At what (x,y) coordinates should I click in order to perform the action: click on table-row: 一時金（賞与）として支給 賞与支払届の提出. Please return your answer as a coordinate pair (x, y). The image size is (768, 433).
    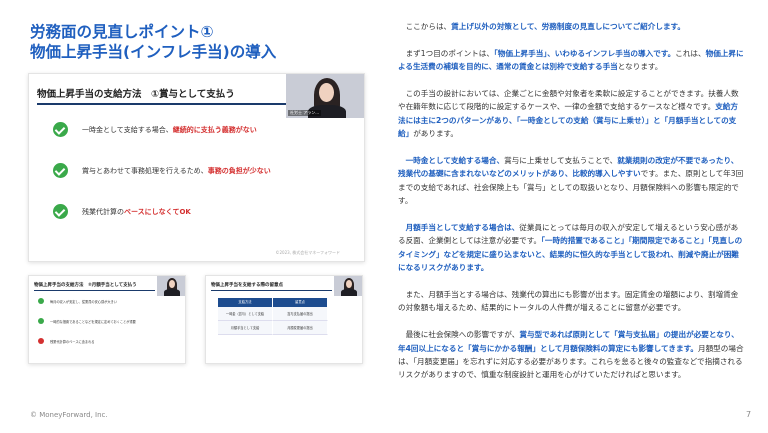
    Looking at the image, I should click on (273, 314).